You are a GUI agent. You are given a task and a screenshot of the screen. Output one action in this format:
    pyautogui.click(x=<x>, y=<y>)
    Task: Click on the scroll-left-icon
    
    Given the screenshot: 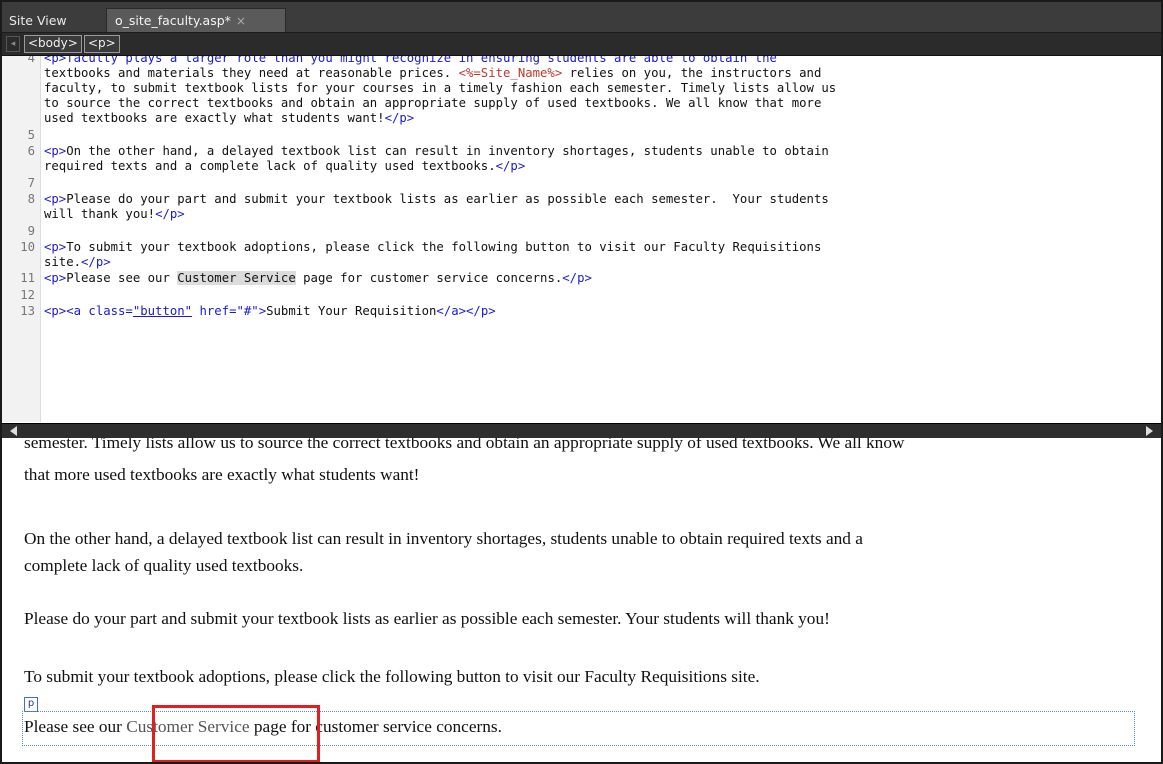 What is the action you would take?
    pyautogui.click(x=13, y=431)
    